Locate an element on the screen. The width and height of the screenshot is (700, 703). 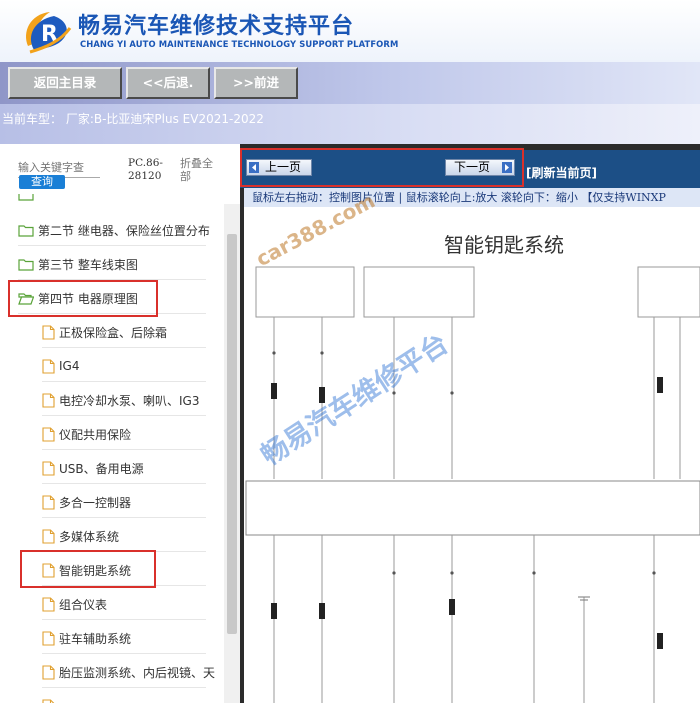
tree-item-label: 驻车辅助系统 is located at coordinates (95, 638).